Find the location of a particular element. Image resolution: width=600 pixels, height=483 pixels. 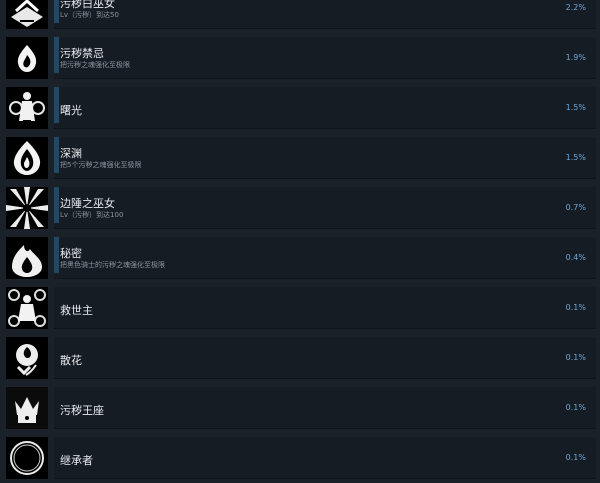

achievement-row: 继承者 0.1% is located at coordinates (300, 458).